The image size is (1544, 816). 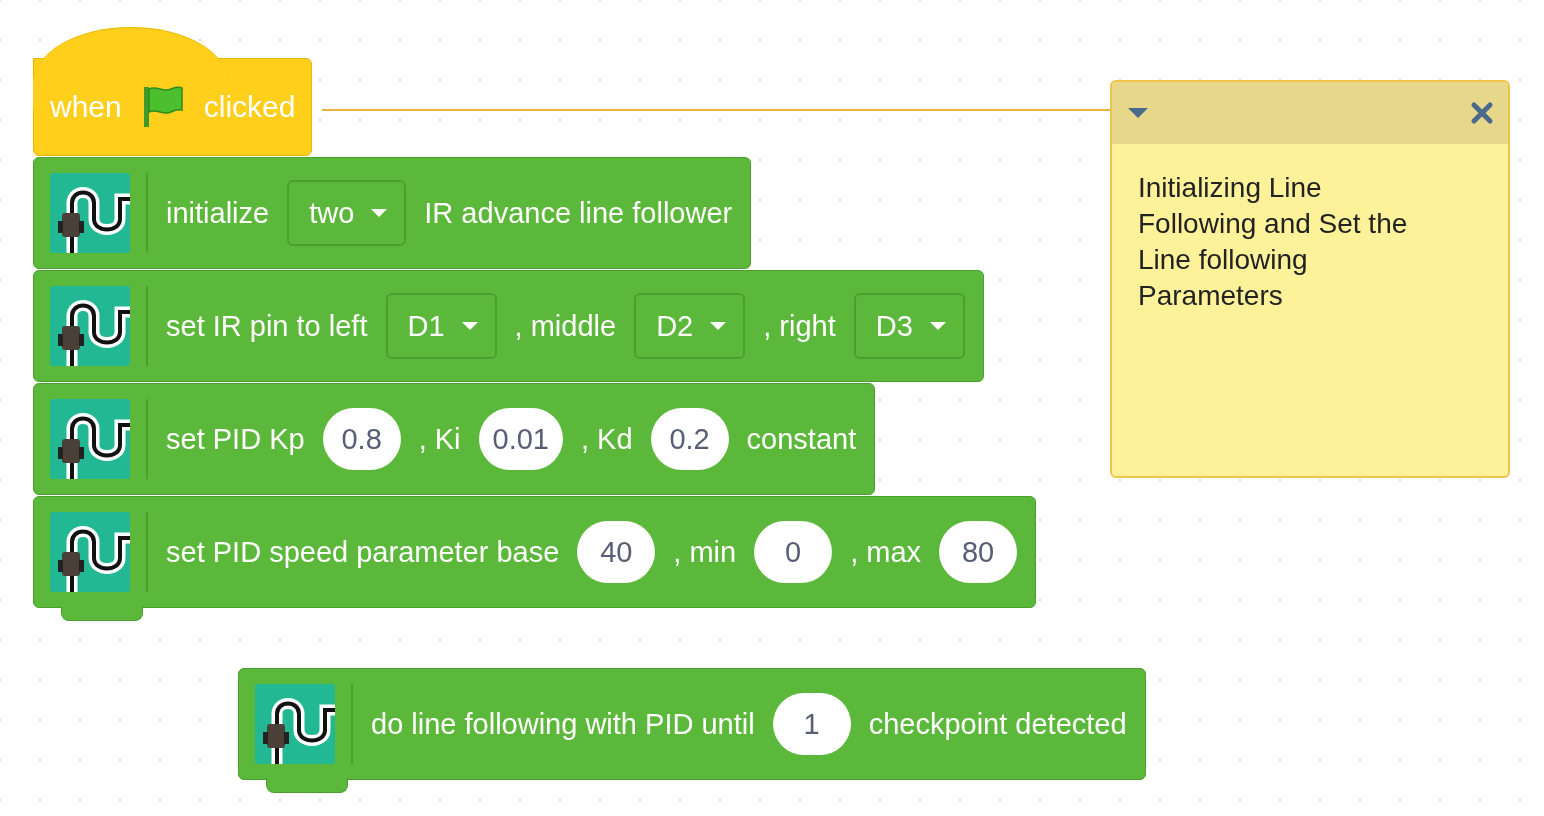 I want to click on block-label: when, so click(x=86, y=107).